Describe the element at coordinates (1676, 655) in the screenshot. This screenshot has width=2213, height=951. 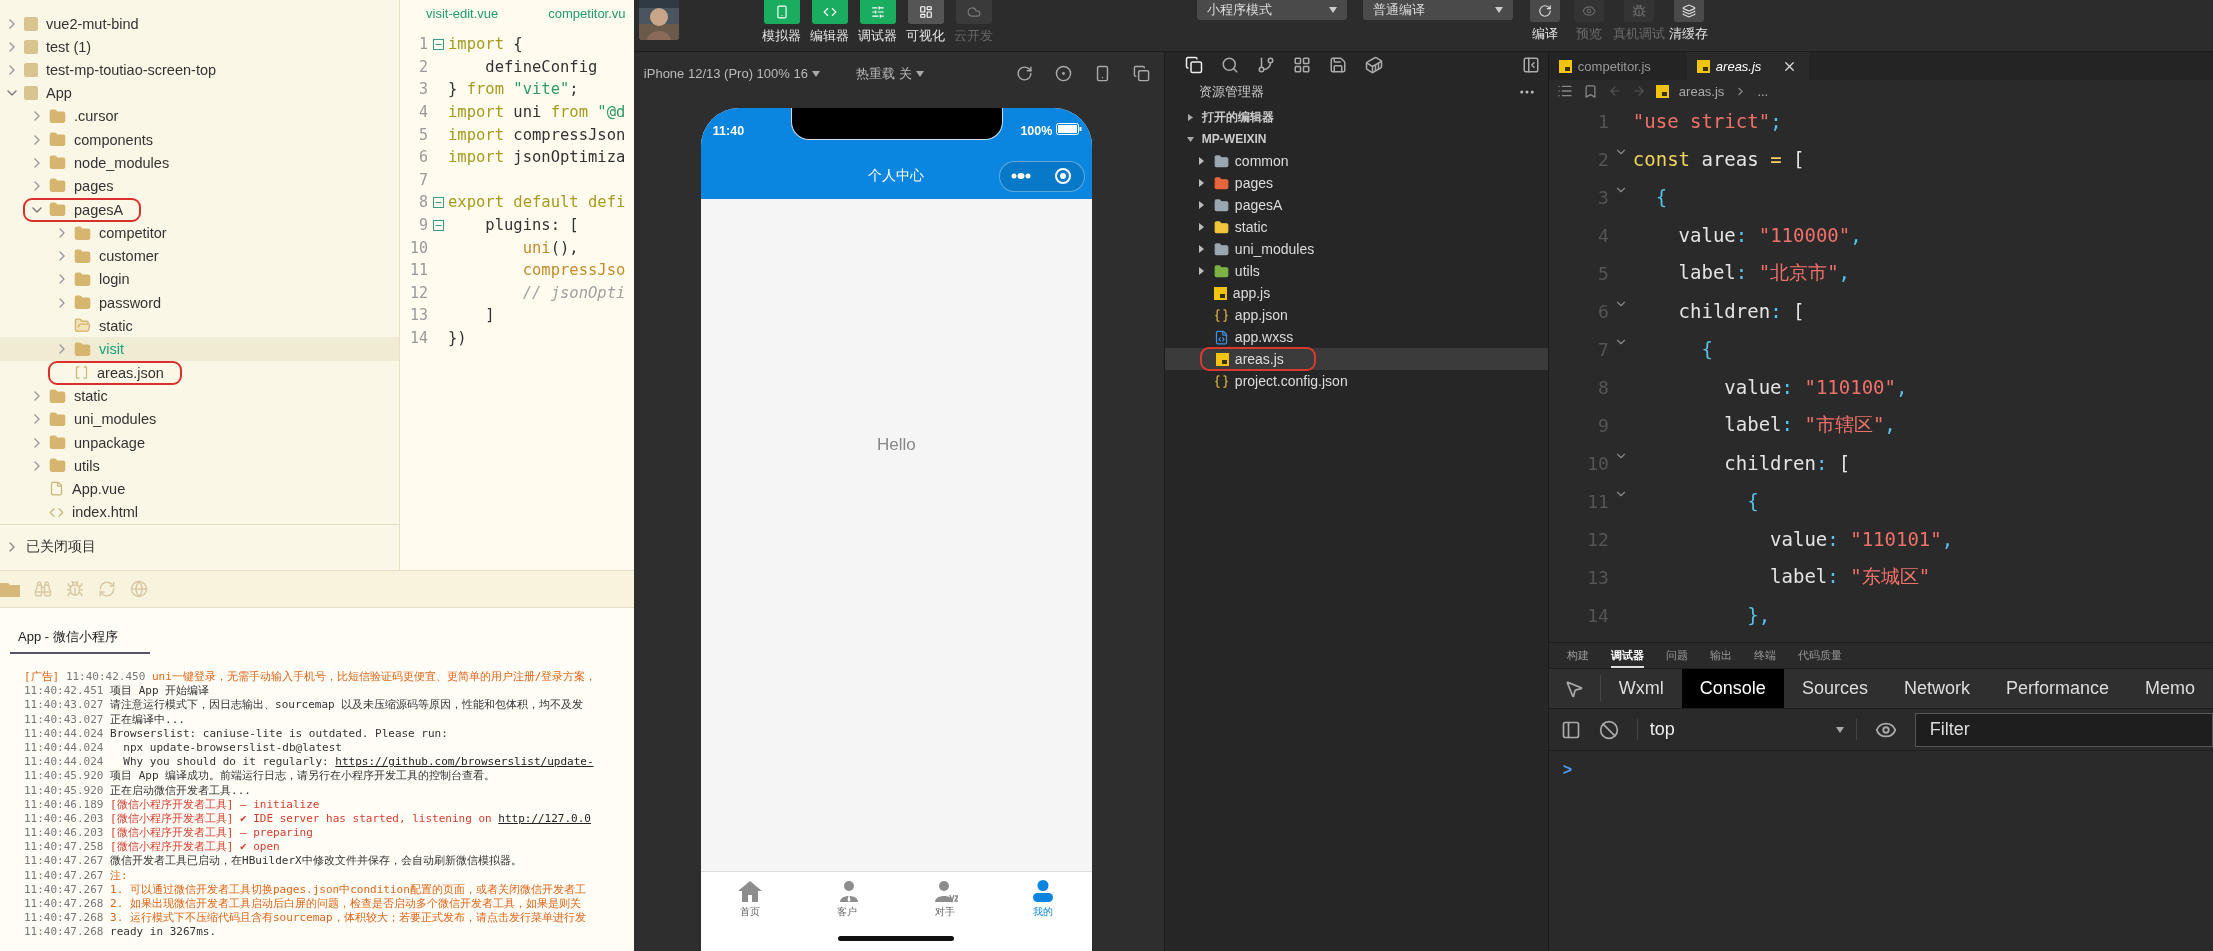
I see `panel-tab: 问题` at that location.